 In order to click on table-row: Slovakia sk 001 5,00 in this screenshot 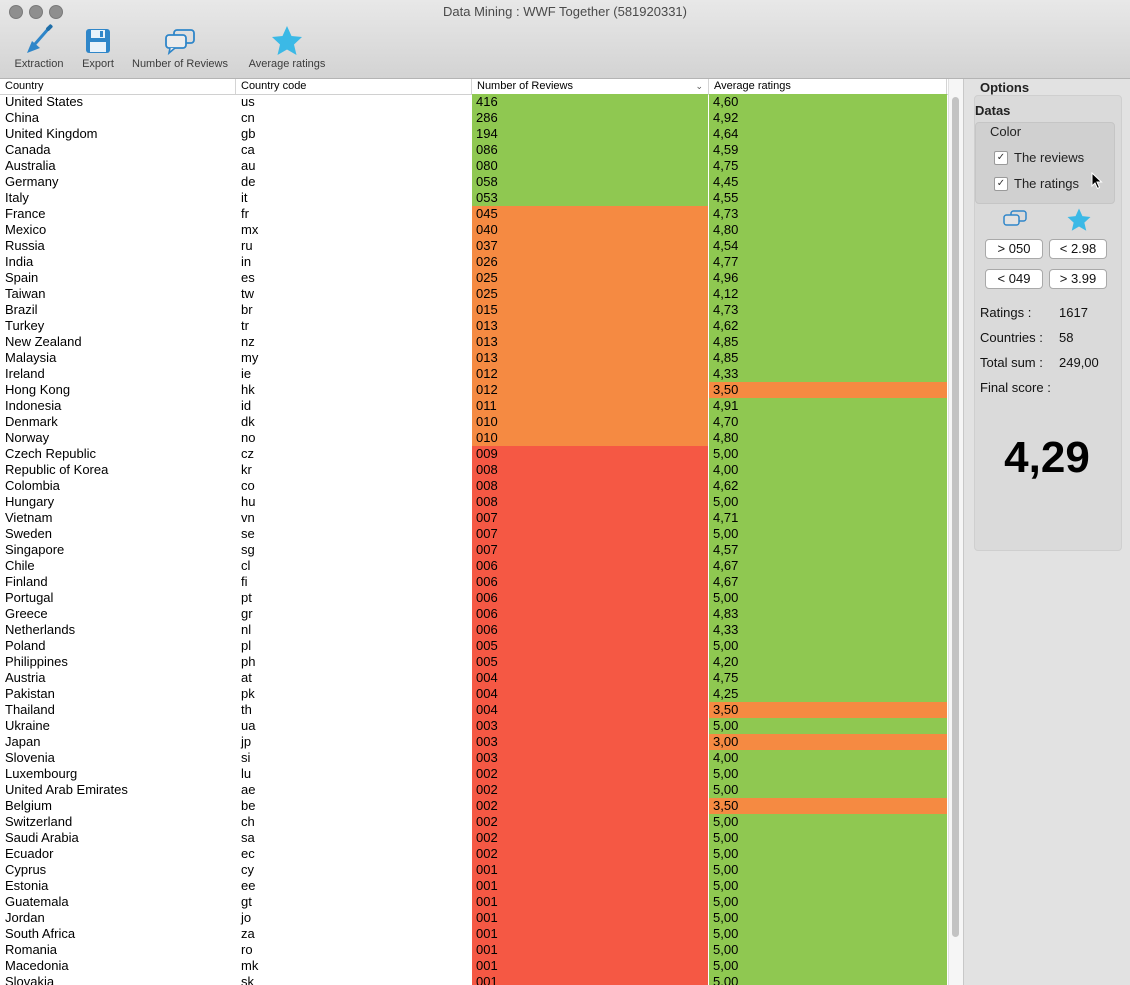, I will do `click(474, 979)`.